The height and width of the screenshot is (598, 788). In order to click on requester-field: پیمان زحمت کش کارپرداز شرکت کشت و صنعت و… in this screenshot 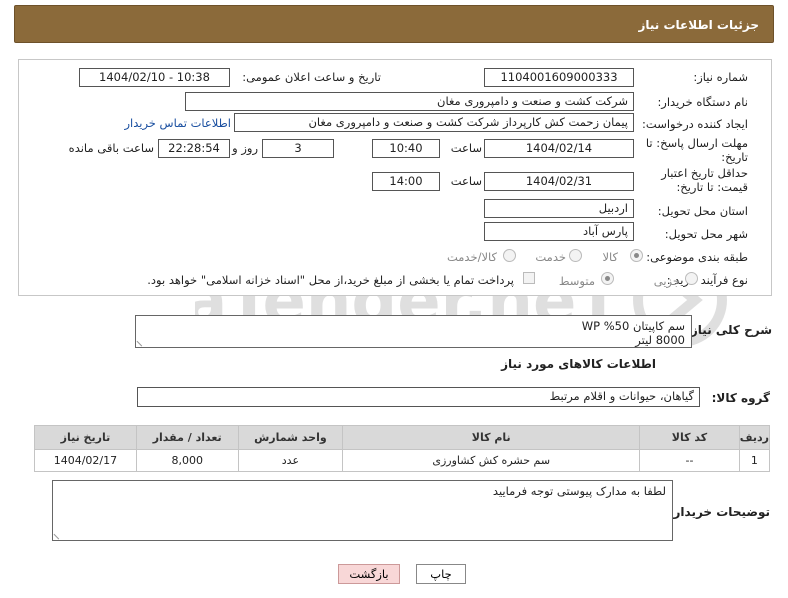, I will do `click(434, 122)`.